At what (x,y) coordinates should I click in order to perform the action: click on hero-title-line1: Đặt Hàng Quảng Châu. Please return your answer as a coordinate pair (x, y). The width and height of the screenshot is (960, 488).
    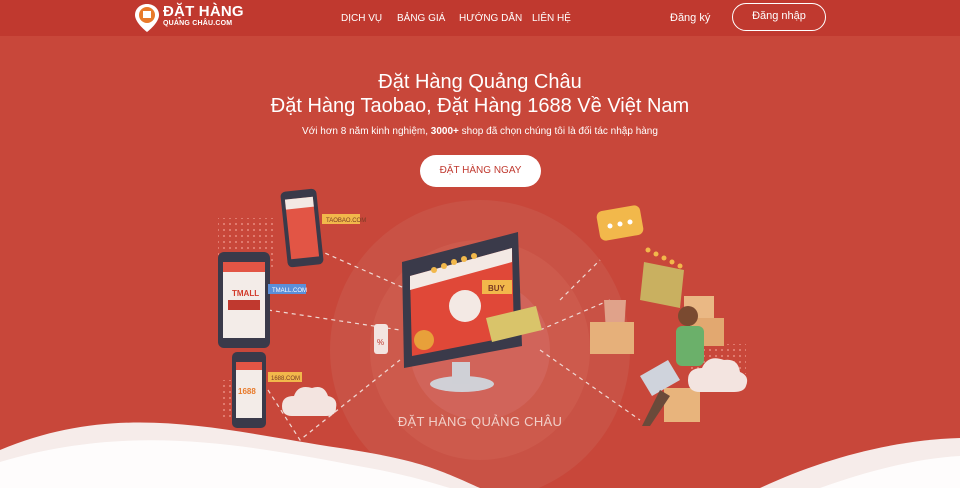
    Looking at the image, I should click on (480, 82).